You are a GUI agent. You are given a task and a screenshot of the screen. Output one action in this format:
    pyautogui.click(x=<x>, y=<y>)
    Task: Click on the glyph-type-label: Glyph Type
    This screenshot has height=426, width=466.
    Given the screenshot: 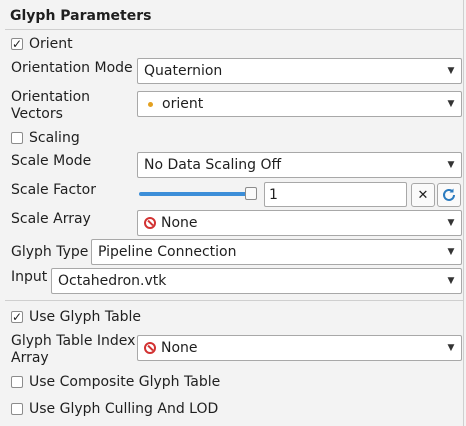 What is the action you would take?
    pyautogui.click(x=50, y=252)
    